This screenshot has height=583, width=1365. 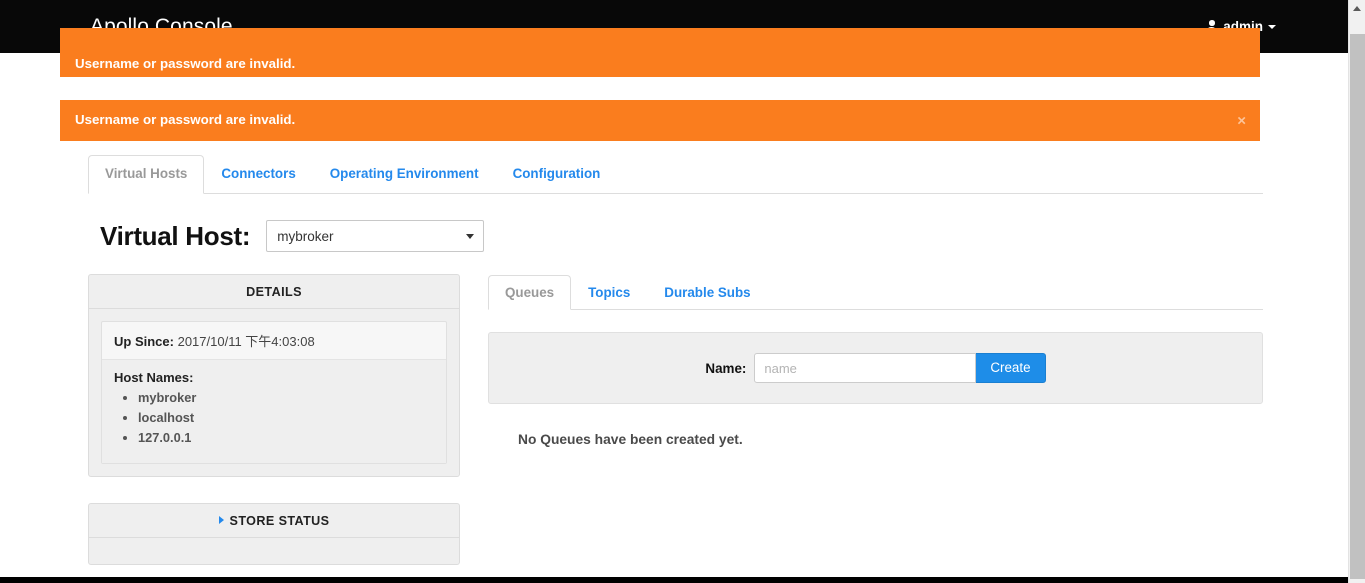 I want to click on tab-configuration: Configuration, so click(x=557, y=174).